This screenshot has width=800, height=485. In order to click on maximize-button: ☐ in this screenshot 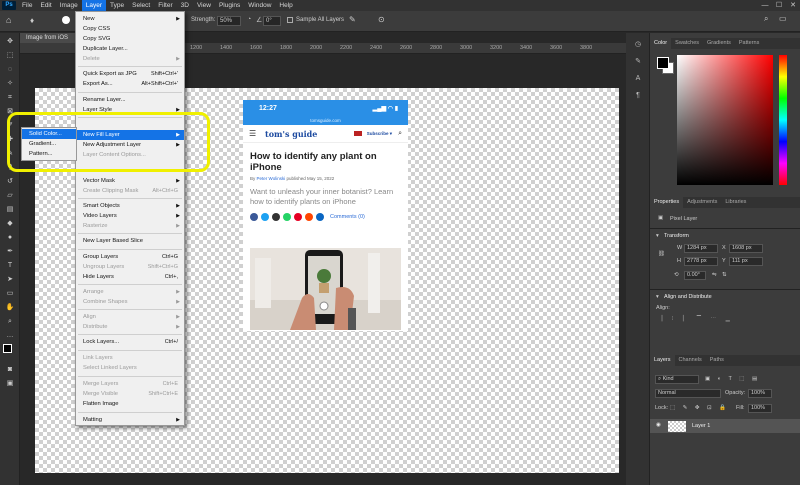, I will do `click(779, 5)`.